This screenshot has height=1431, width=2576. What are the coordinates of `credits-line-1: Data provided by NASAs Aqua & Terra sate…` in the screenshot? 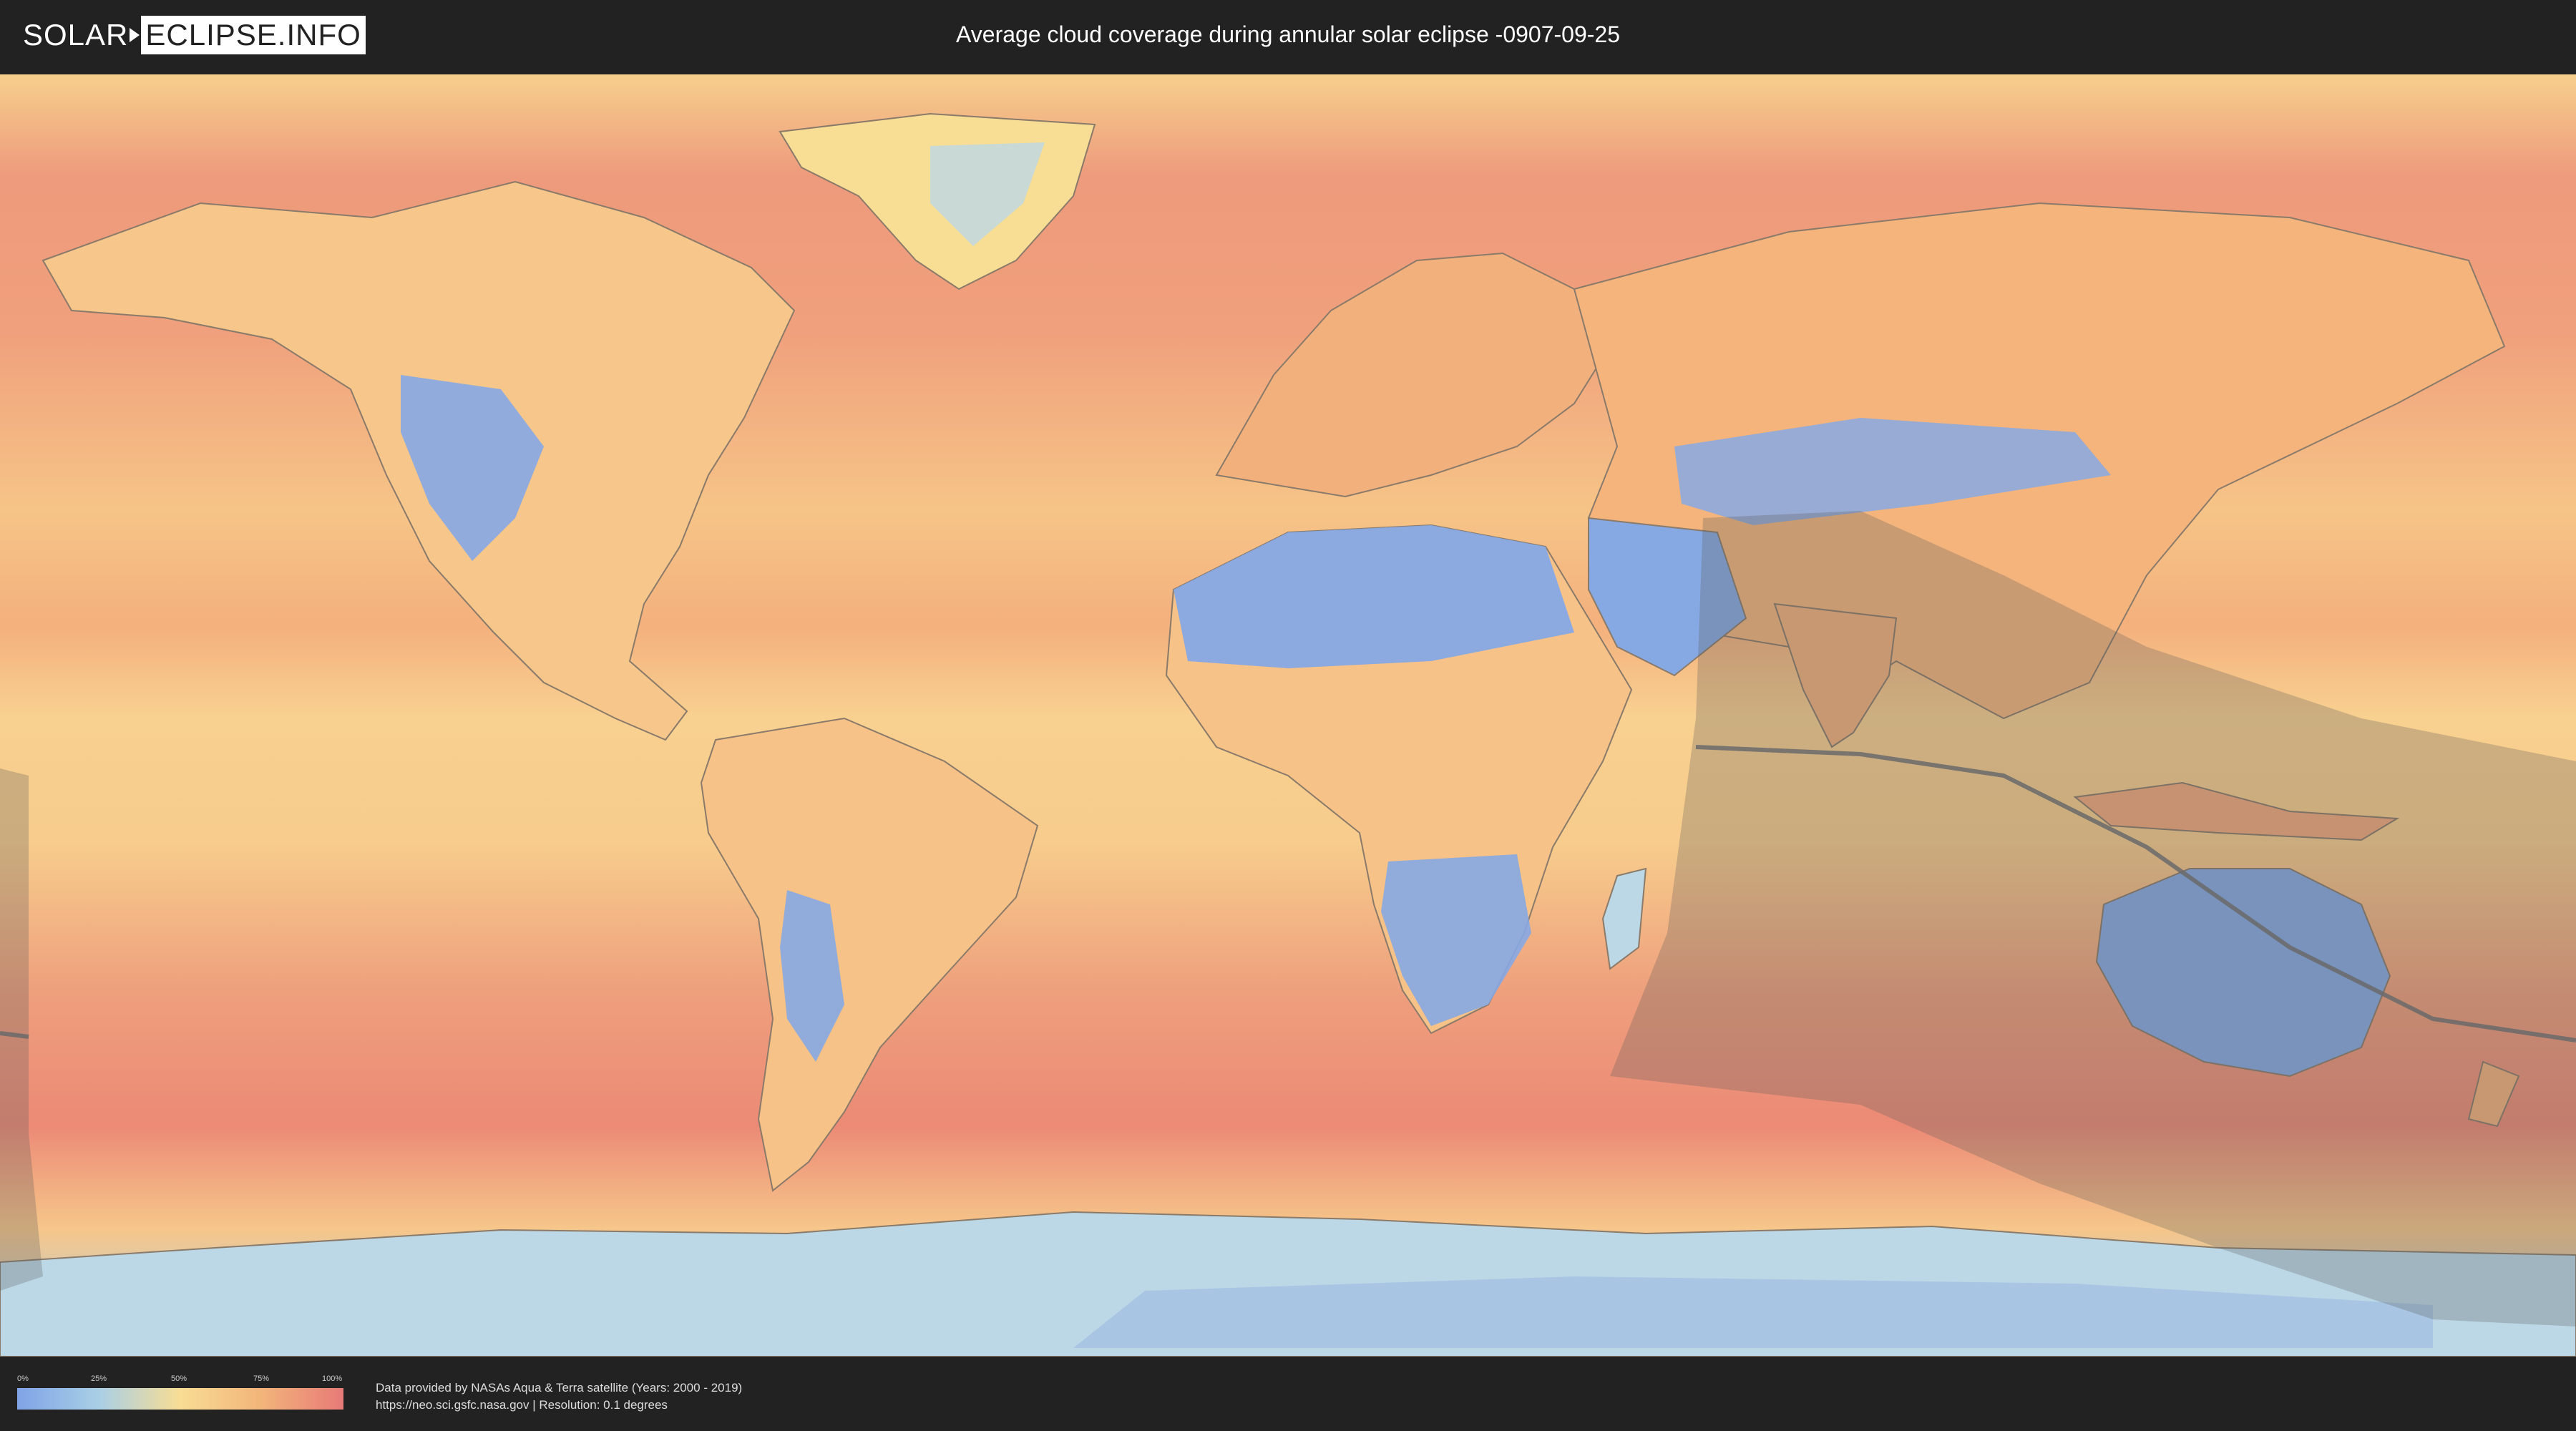 It's located at (559, 1388).